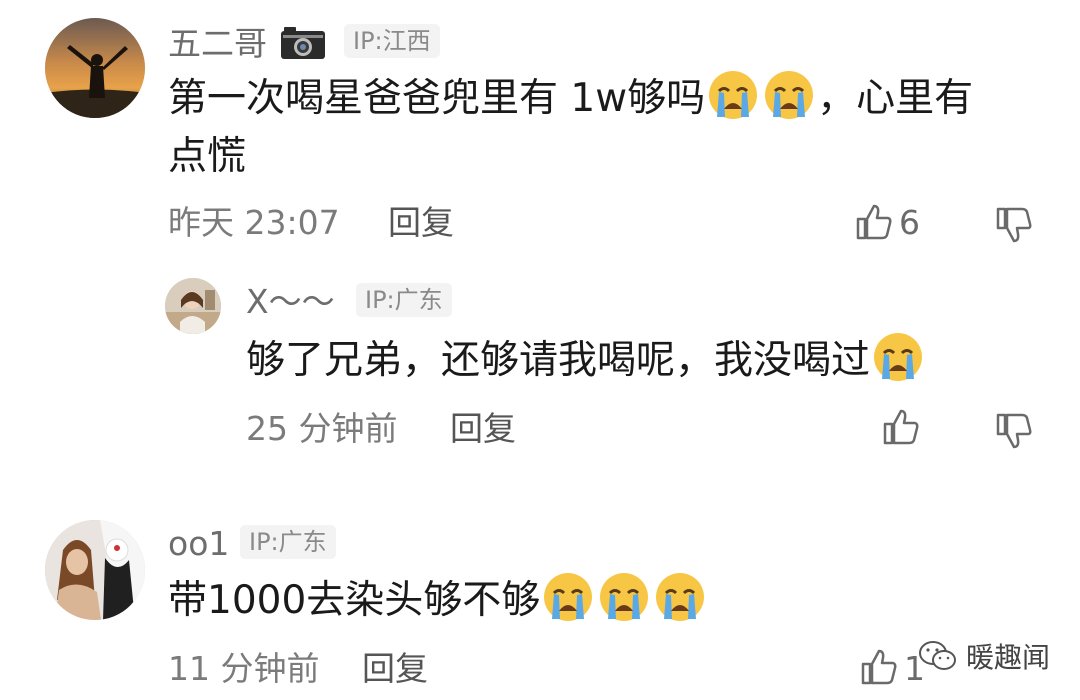  What do you see at coordinates (1008, 657) in the screenshot?
I see `watermark-text: 暖趣闻` at bounding box center [1008, 657].